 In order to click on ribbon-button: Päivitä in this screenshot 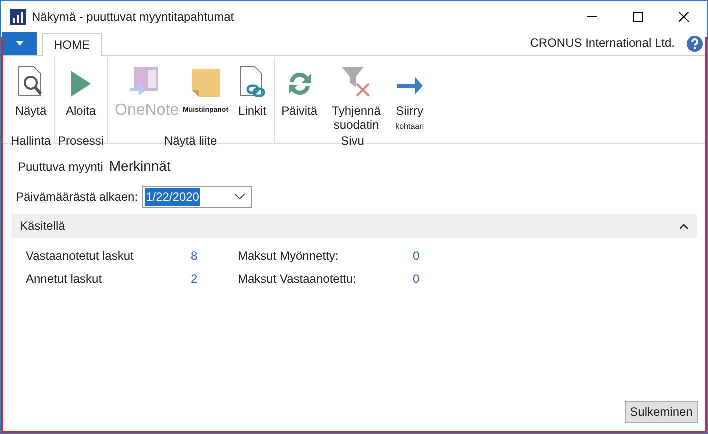, I will do `click(300, 96)`.